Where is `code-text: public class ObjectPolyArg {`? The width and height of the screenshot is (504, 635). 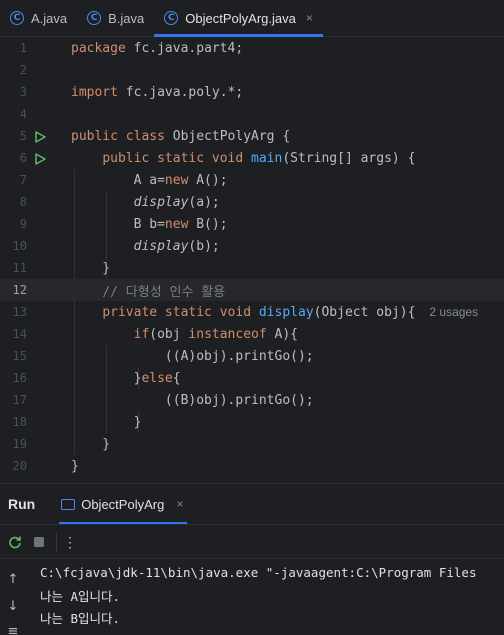 code-text: public class ObjectPolyArg { is located at coordinates (180, 136).